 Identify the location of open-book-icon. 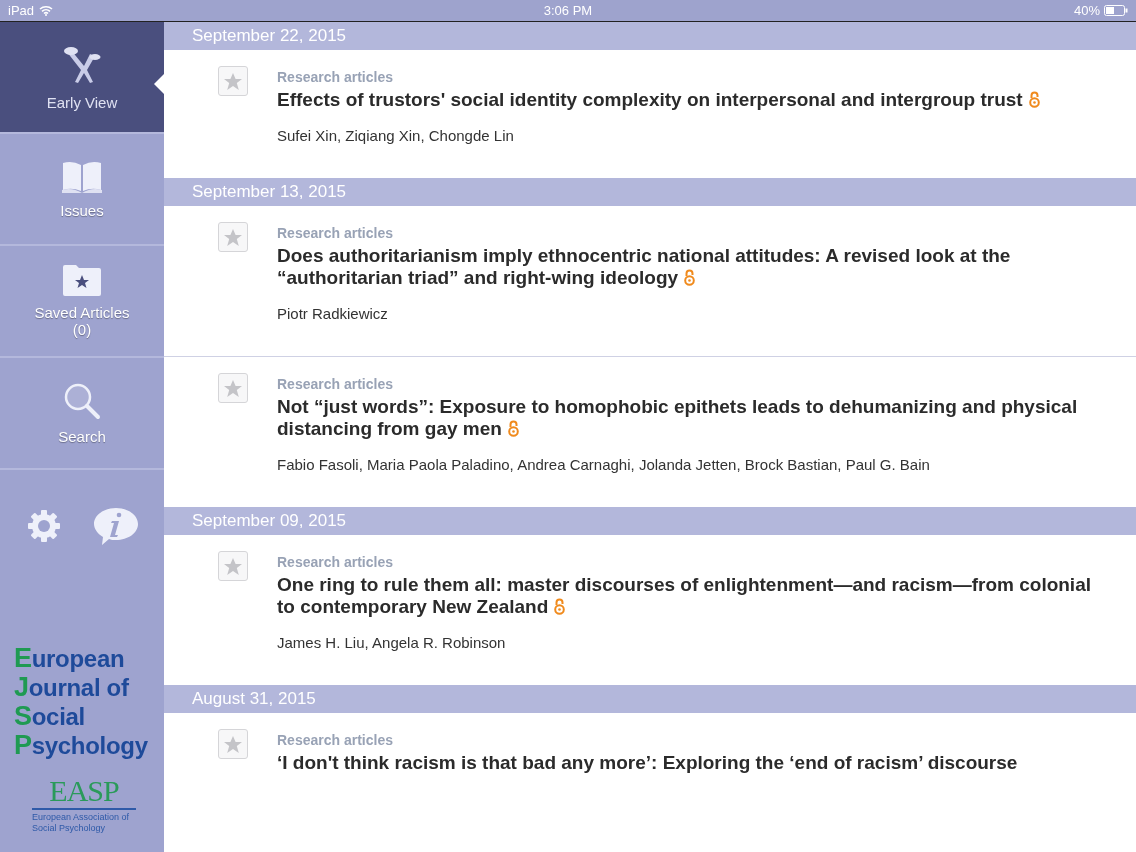
(82, 176).